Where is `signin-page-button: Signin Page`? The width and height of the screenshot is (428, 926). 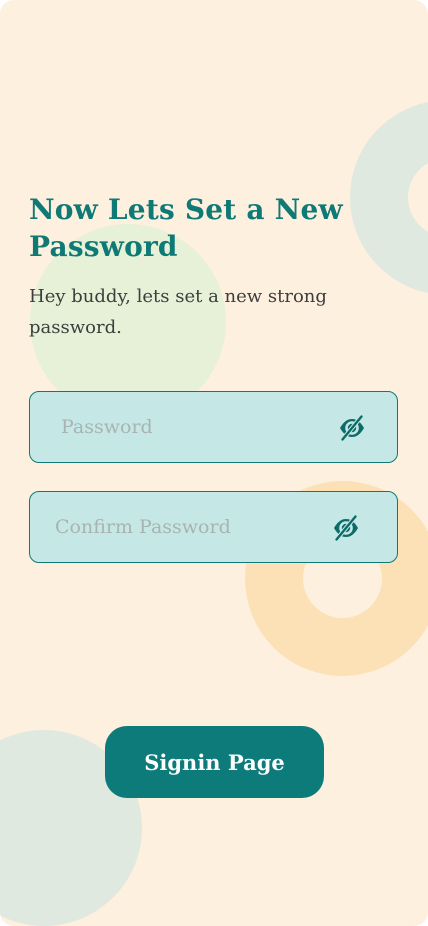
signin-page-button: Signin Page is located at coordinates (214, 762).